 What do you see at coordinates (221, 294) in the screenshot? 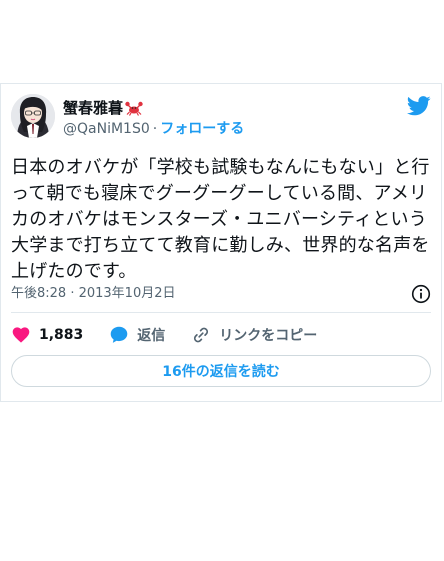
I see `timestamp-row: 午後8:28 · 2013年10月2日` at bounding box center [221, 294].